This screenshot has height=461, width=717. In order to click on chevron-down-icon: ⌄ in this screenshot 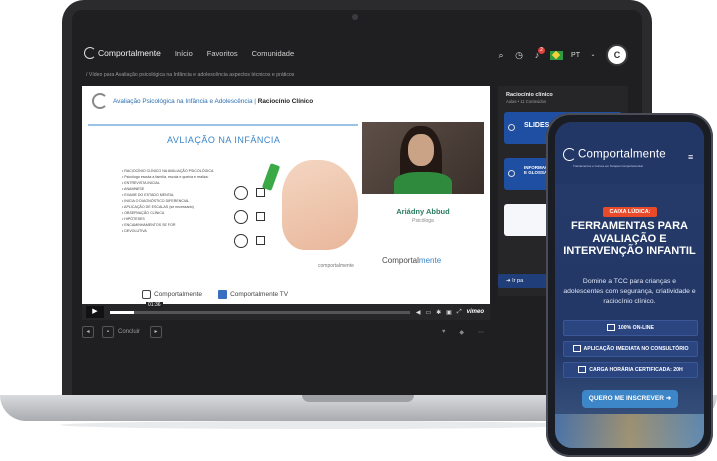, I will do `click(593, 55)`.